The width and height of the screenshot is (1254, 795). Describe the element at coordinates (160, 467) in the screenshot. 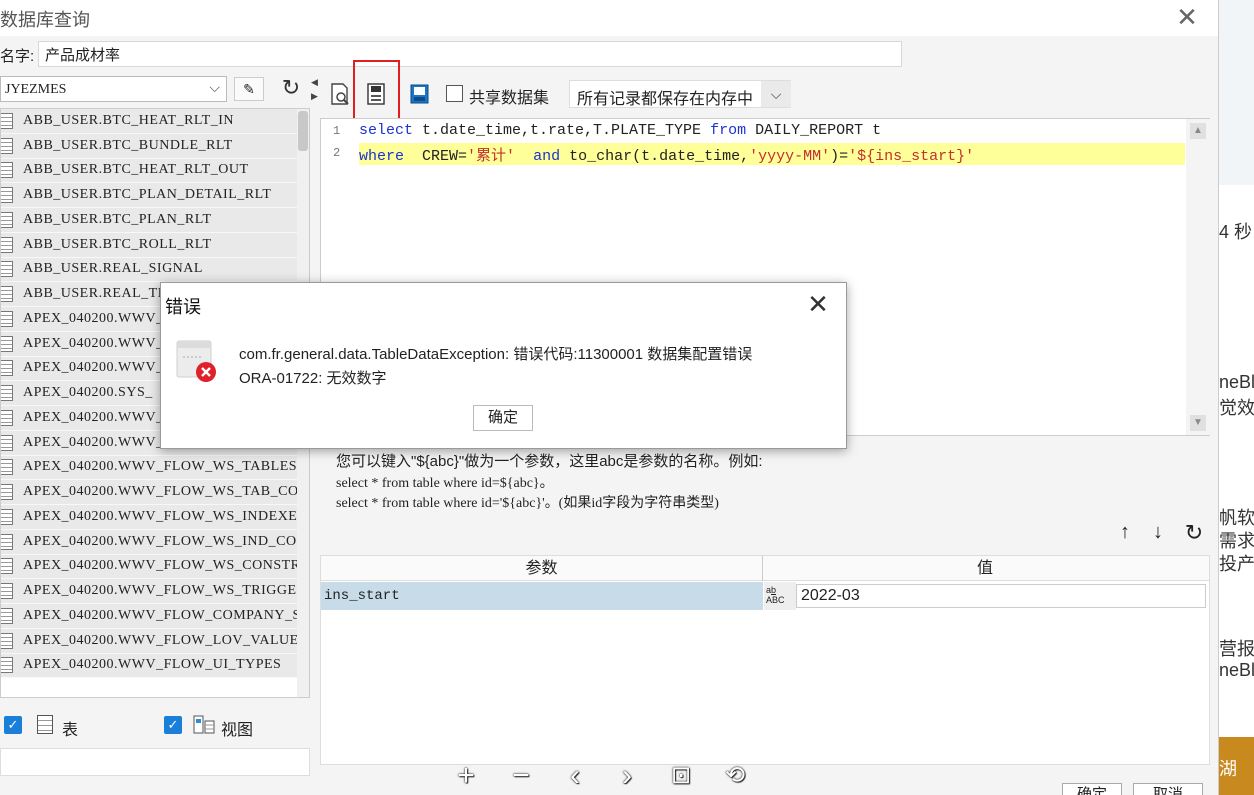

I see `table-name: APEX_040200.WWV_FLOW_WS_TABLES` at that location.